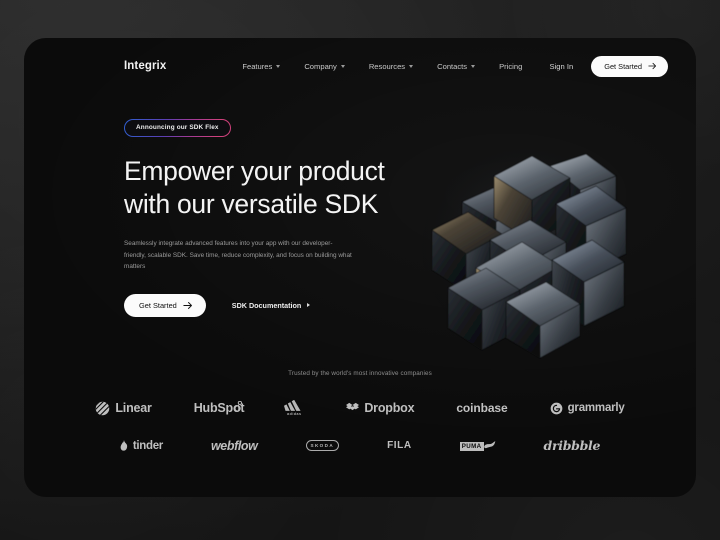 The height and width of the screenshot is (540, 720). I want to click on headline-line-1: Empower your product, so click(254, 170).